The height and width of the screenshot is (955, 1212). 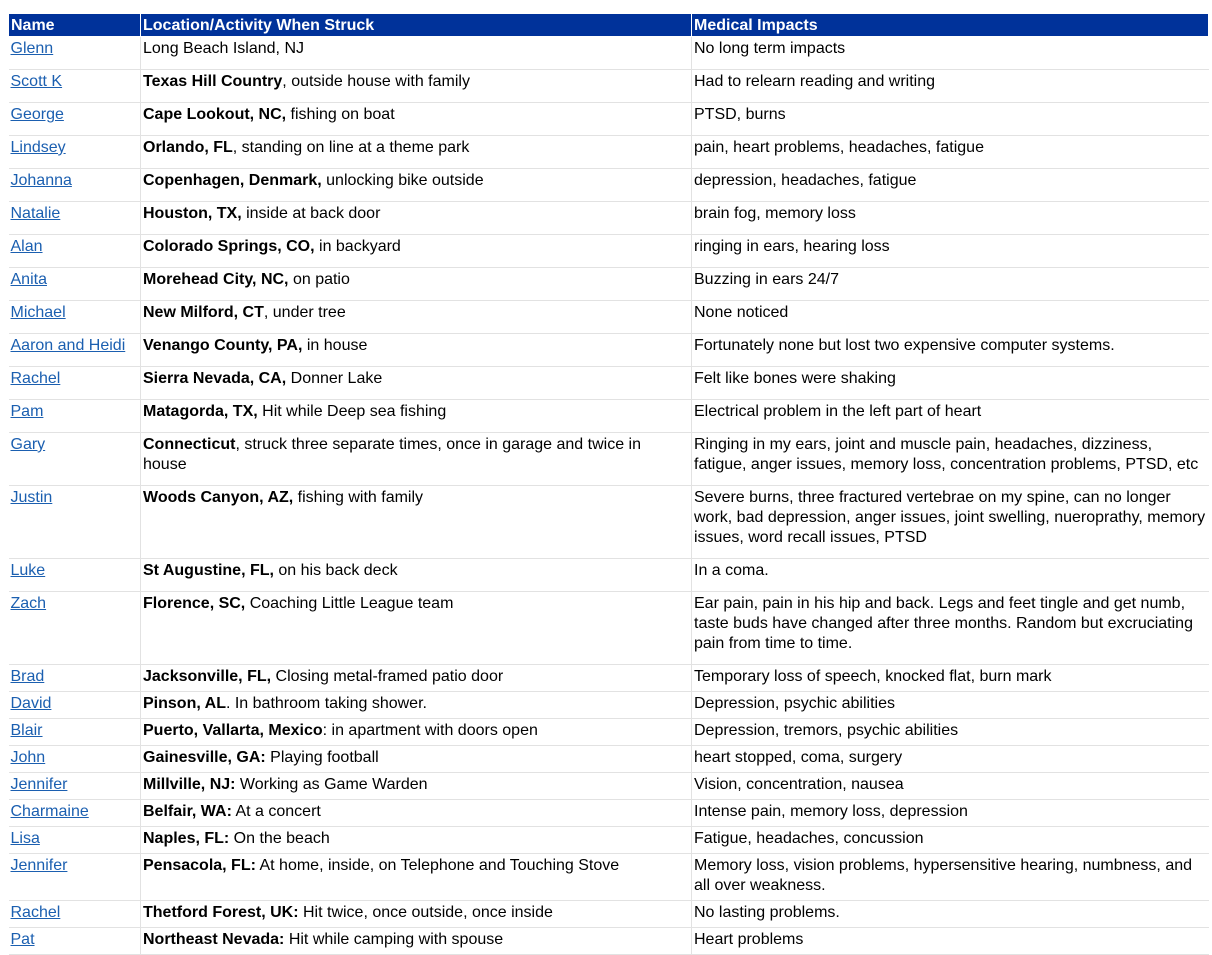 I want to click on location-place: New Milford, CT, so click(x=203, y=312).